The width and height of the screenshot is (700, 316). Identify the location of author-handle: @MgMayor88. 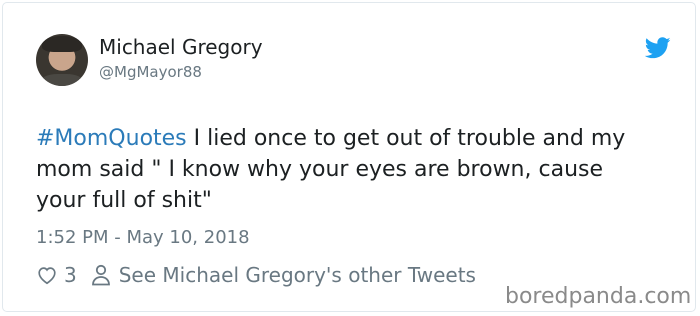
(150, 72).